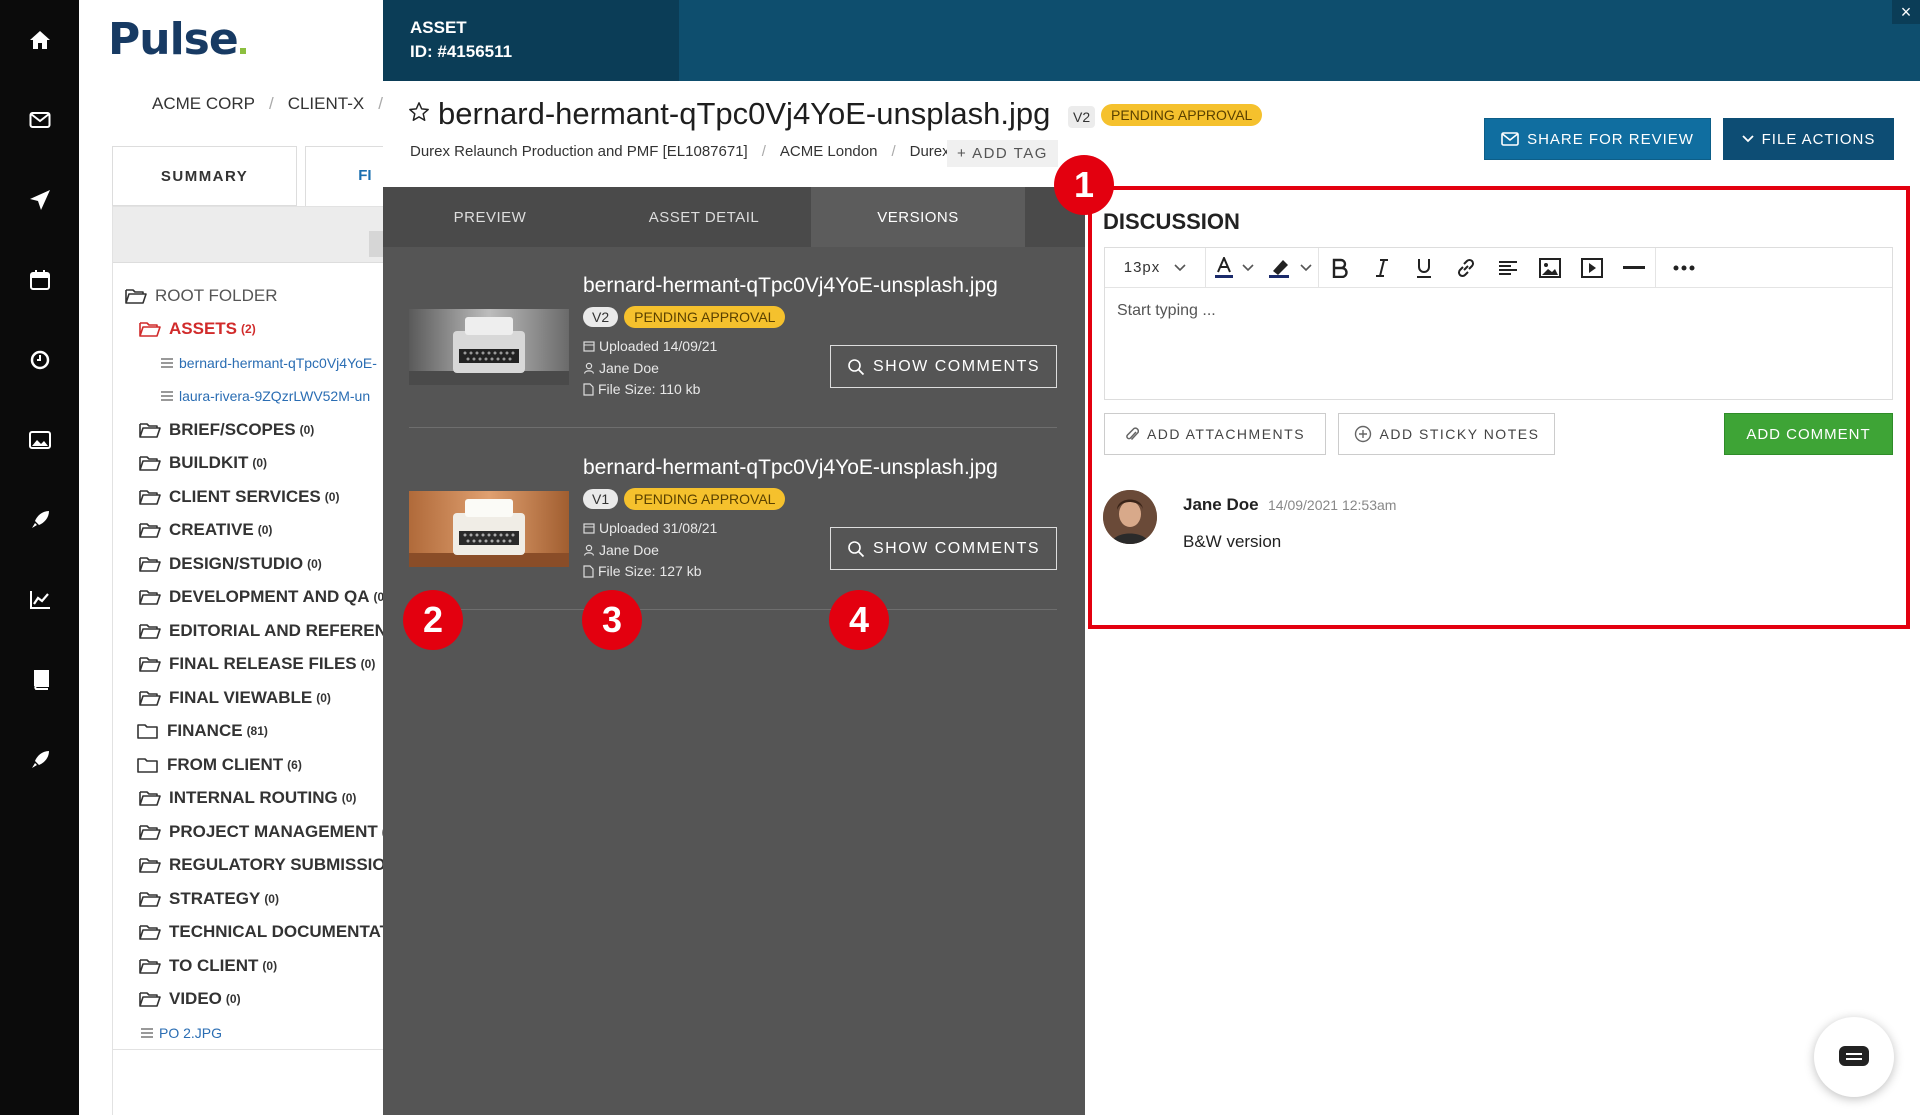 This screenshot has height=1115, width=1920. Describe the element at coordinates (344, 176) in the screenshot. I see `tab-files: FI` at that location.